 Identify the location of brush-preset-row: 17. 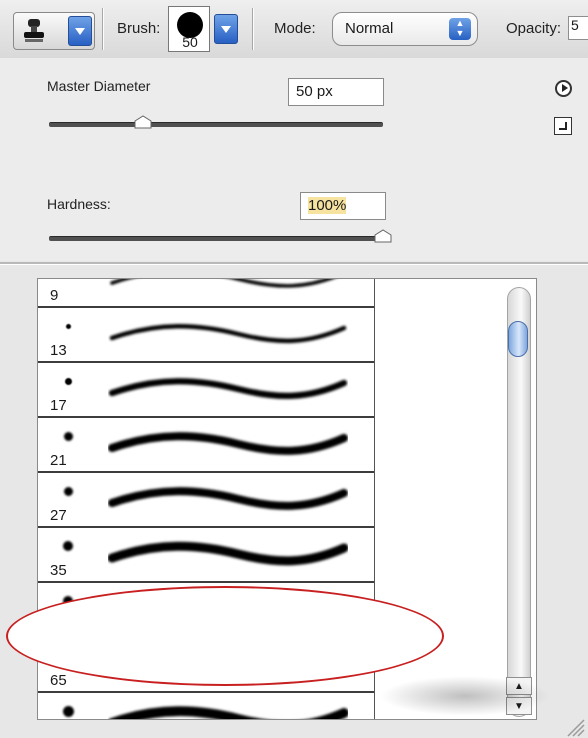
(206, 390).